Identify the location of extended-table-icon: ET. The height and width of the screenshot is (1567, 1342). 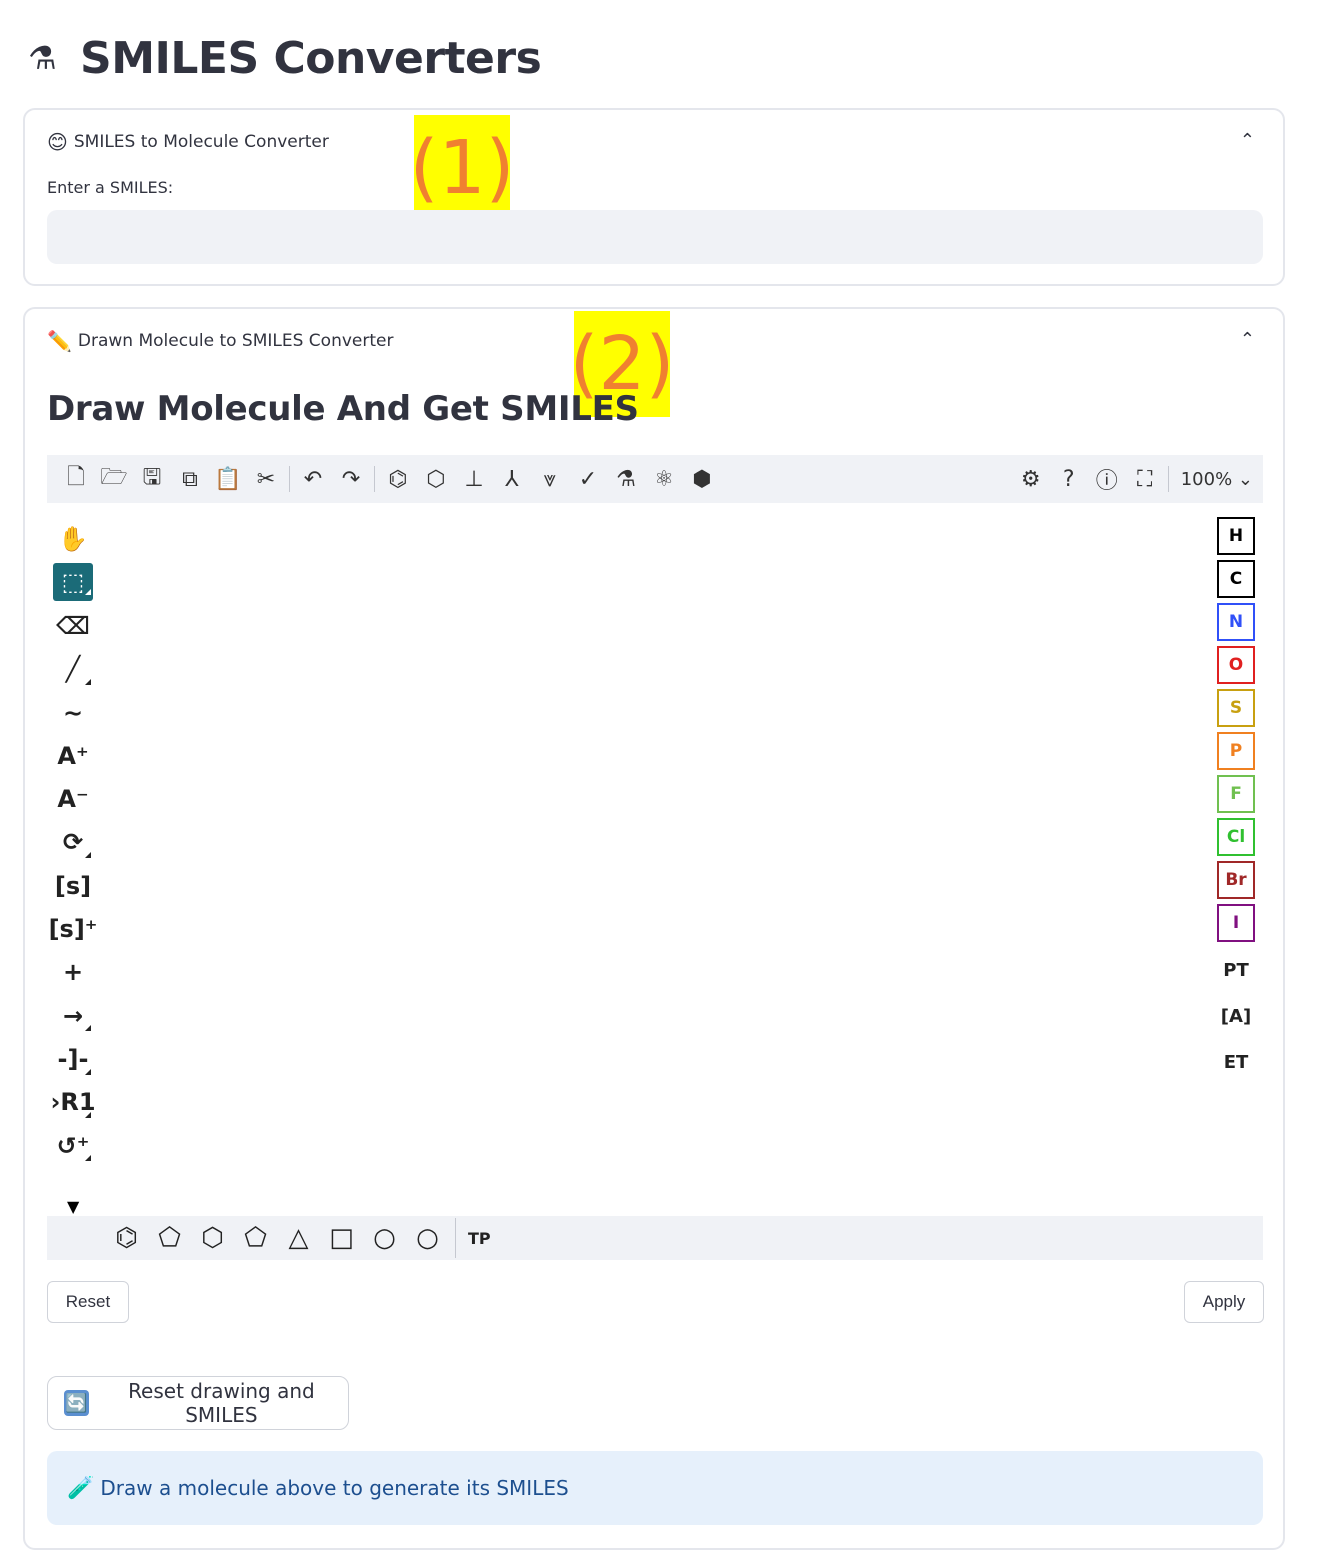
(1236, 1062).